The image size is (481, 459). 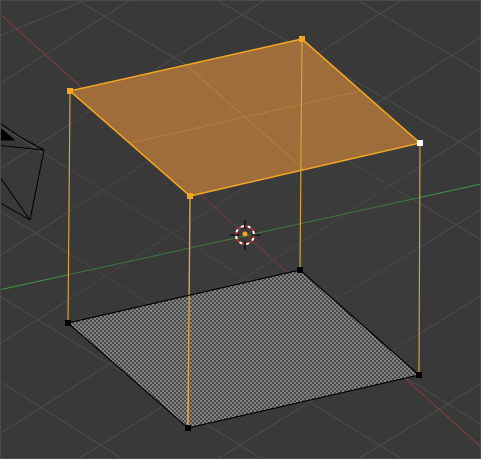 What do you see at coordinates (22, 170) in the screenshot?
I see `camera-wireframe-icon` at bounding box center [22, 170].